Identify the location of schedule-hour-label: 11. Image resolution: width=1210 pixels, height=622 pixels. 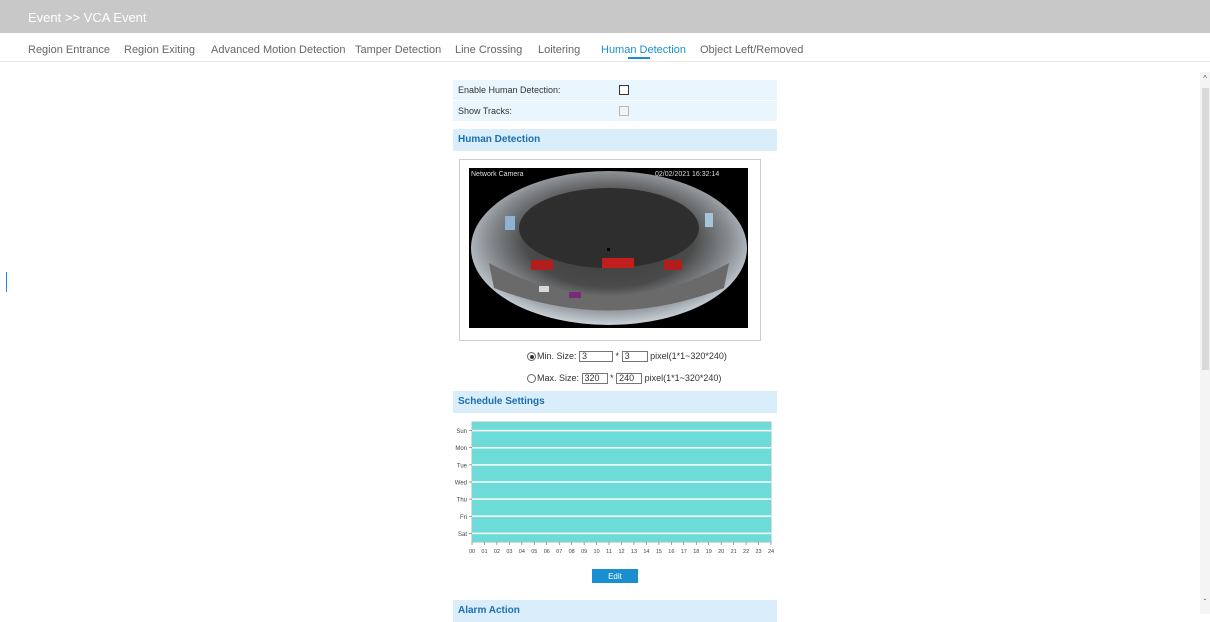
(609, 552).